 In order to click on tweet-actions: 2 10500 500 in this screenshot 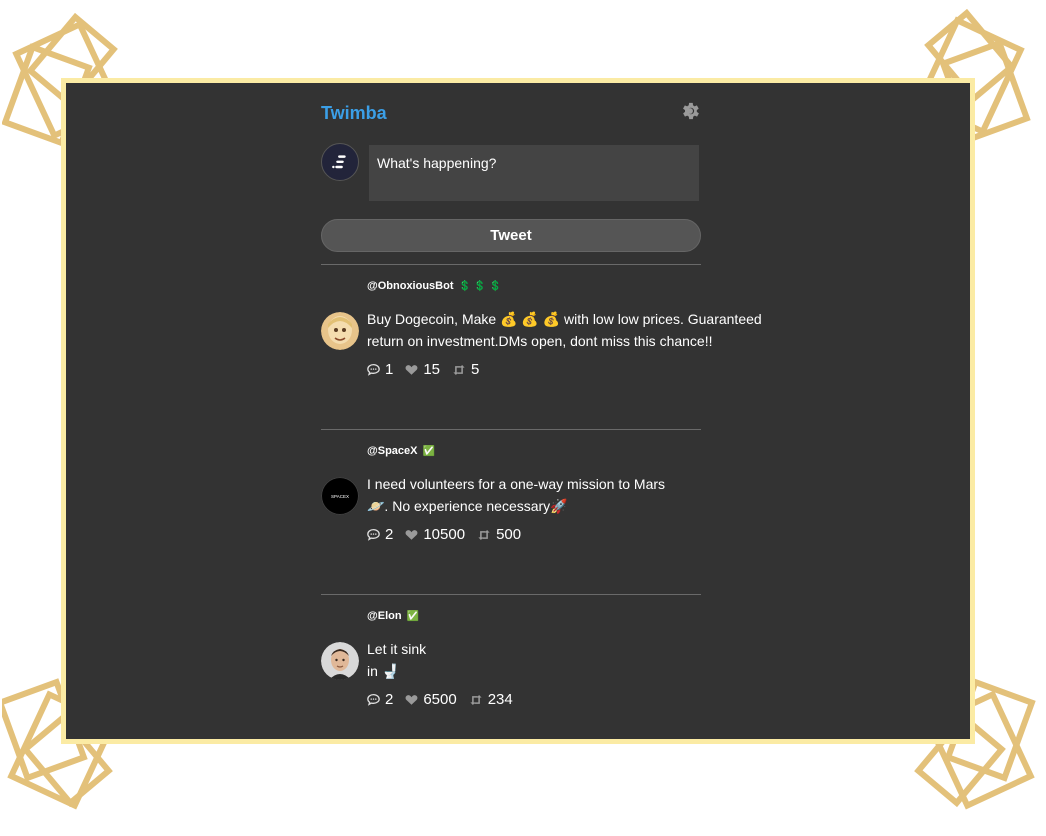, I will do `click(450, 534)`.